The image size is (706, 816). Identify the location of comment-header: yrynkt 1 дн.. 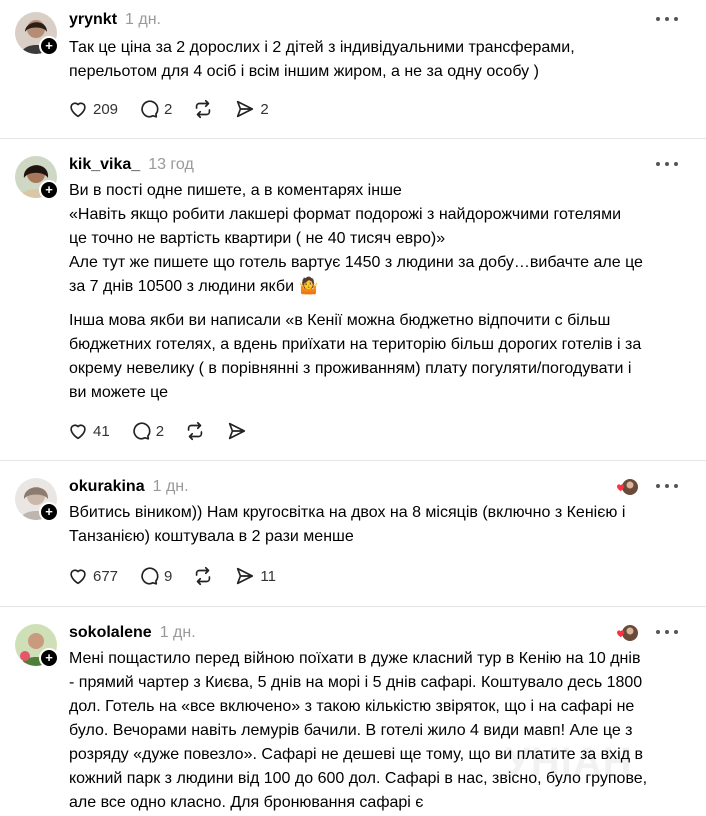
(115, 20).